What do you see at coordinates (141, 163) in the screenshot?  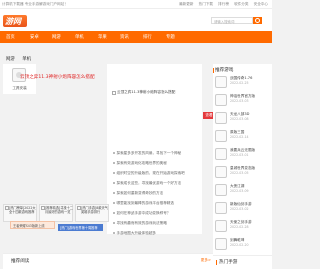 I see `list-item-text: 探索有效游戏化攻略世界的奥秘` at bounding box center [141, 163].